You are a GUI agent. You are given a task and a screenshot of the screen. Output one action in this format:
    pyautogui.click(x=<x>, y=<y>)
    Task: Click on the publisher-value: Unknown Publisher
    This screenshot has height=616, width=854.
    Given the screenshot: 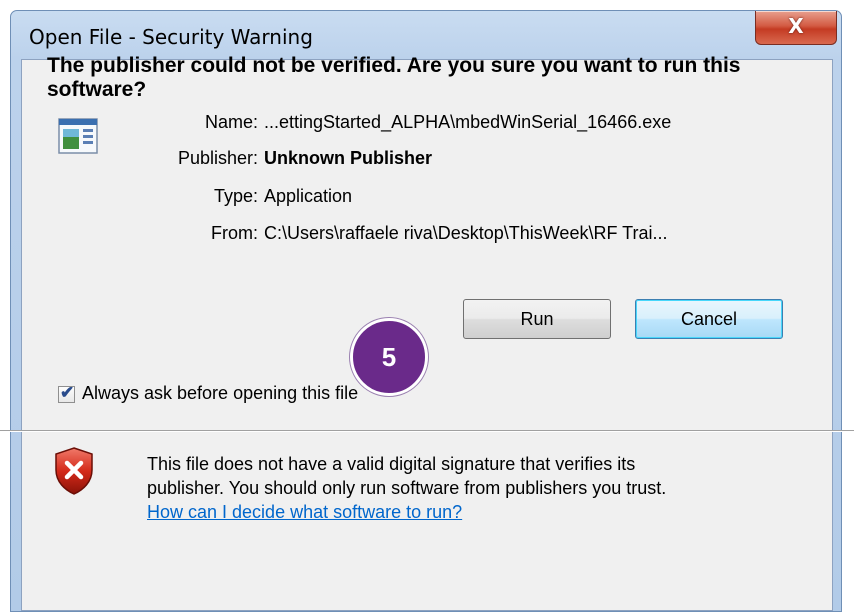 What is the action you would take?
    pyautogui.click(x=348, y=158)
    